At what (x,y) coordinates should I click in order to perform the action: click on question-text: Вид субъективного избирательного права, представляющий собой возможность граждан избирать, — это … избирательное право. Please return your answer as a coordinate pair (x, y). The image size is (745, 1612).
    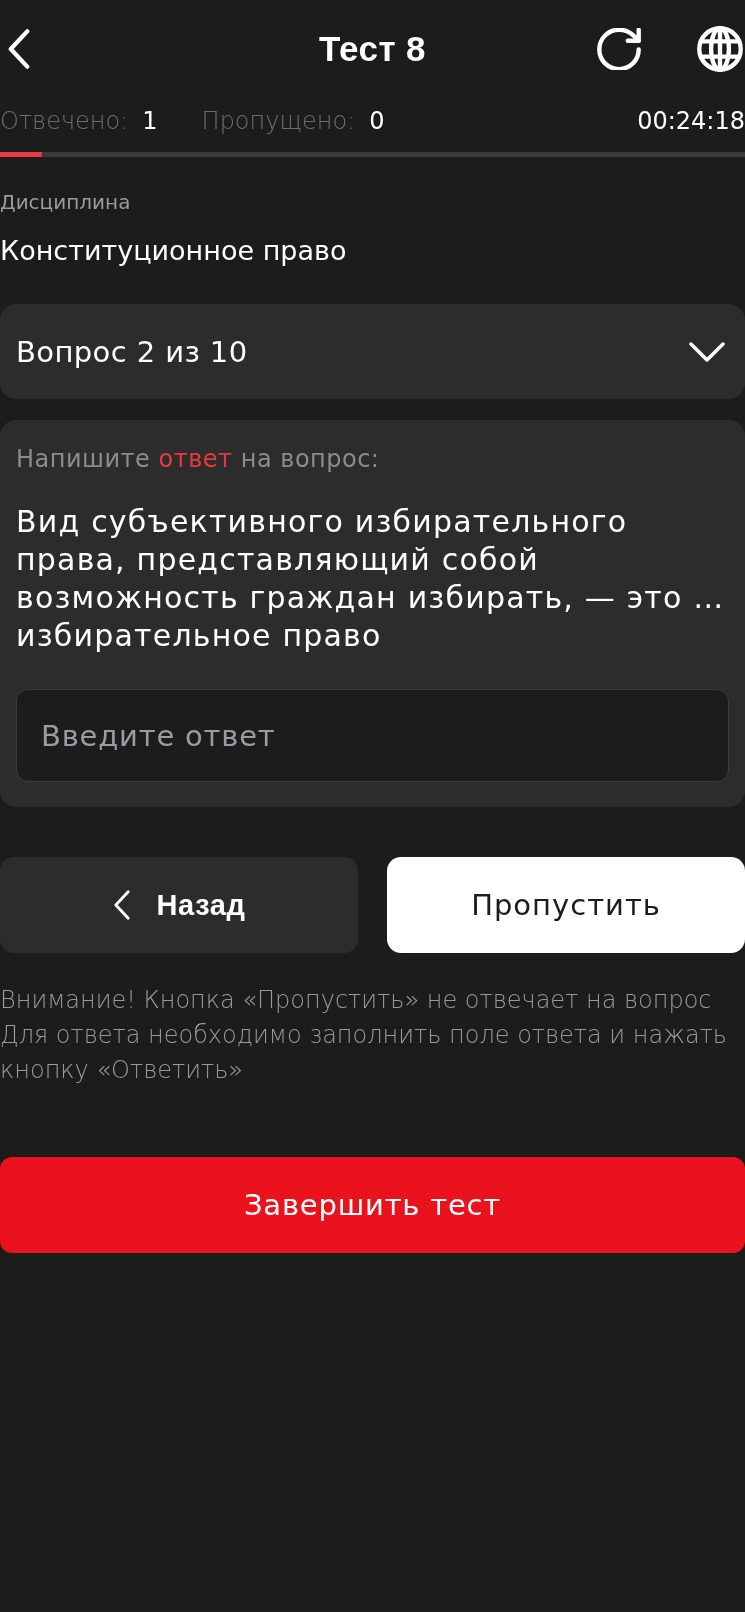
    Looking at the image, I should click on (371, 579).